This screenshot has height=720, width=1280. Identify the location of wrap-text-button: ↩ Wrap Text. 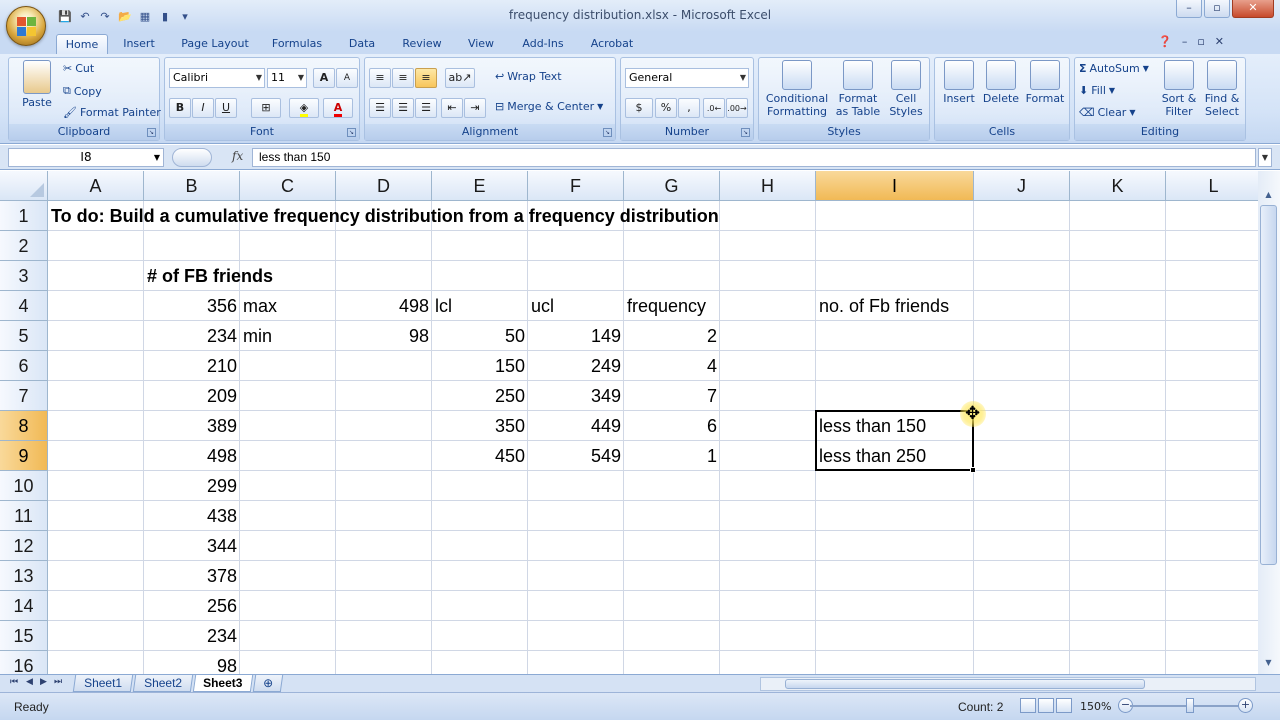
(528, 76).